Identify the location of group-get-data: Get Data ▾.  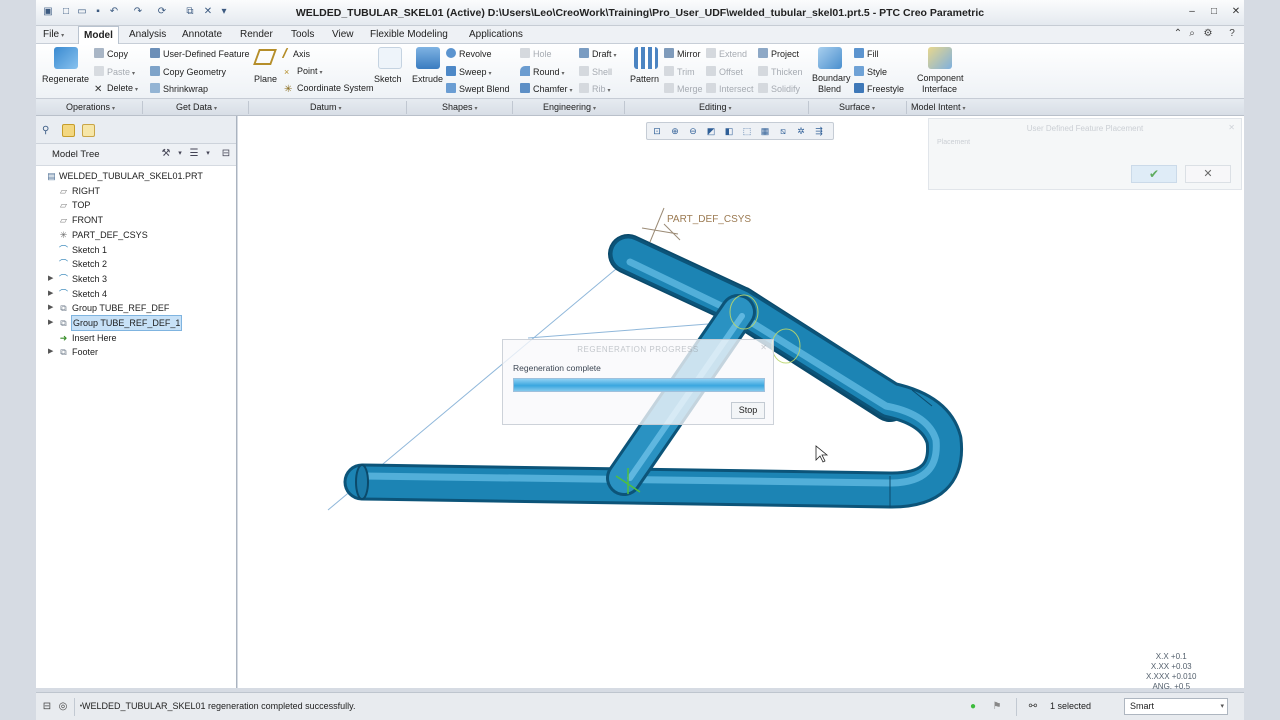
(196, 107).